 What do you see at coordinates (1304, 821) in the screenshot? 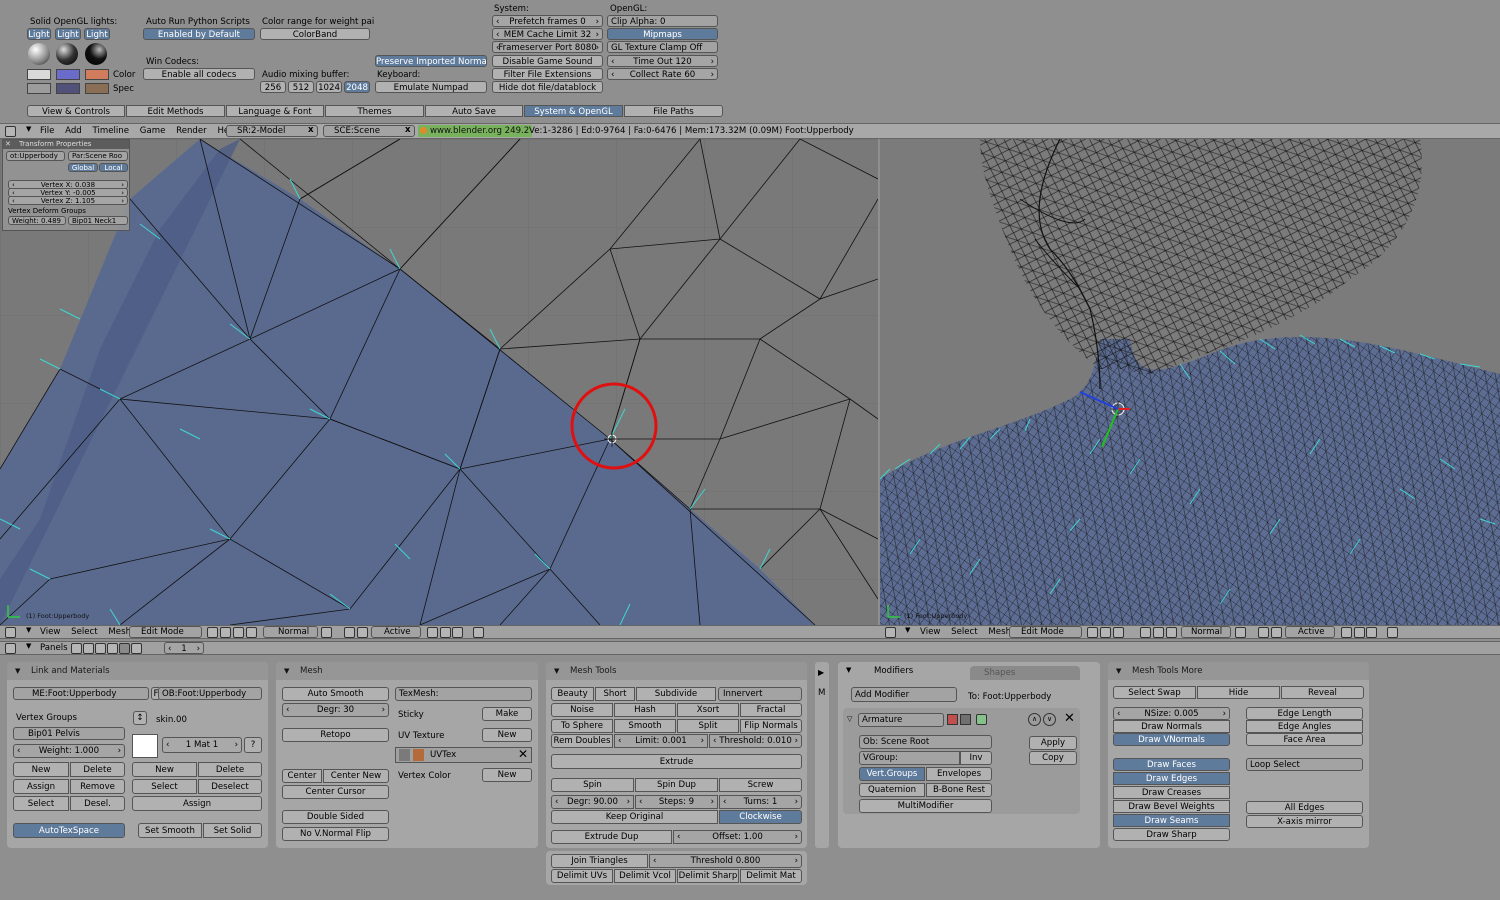
I see `xaxis-mirror-button: X-axis mirror` at bounding box center [1304, 821].